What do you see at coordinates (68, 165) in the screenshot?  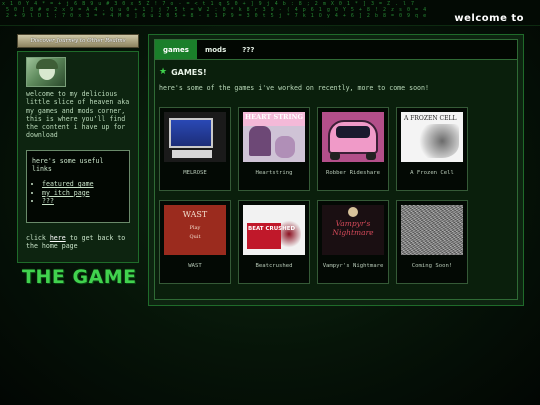 I see `links-heading: here's some useful links` at bounding box center [68, 165].